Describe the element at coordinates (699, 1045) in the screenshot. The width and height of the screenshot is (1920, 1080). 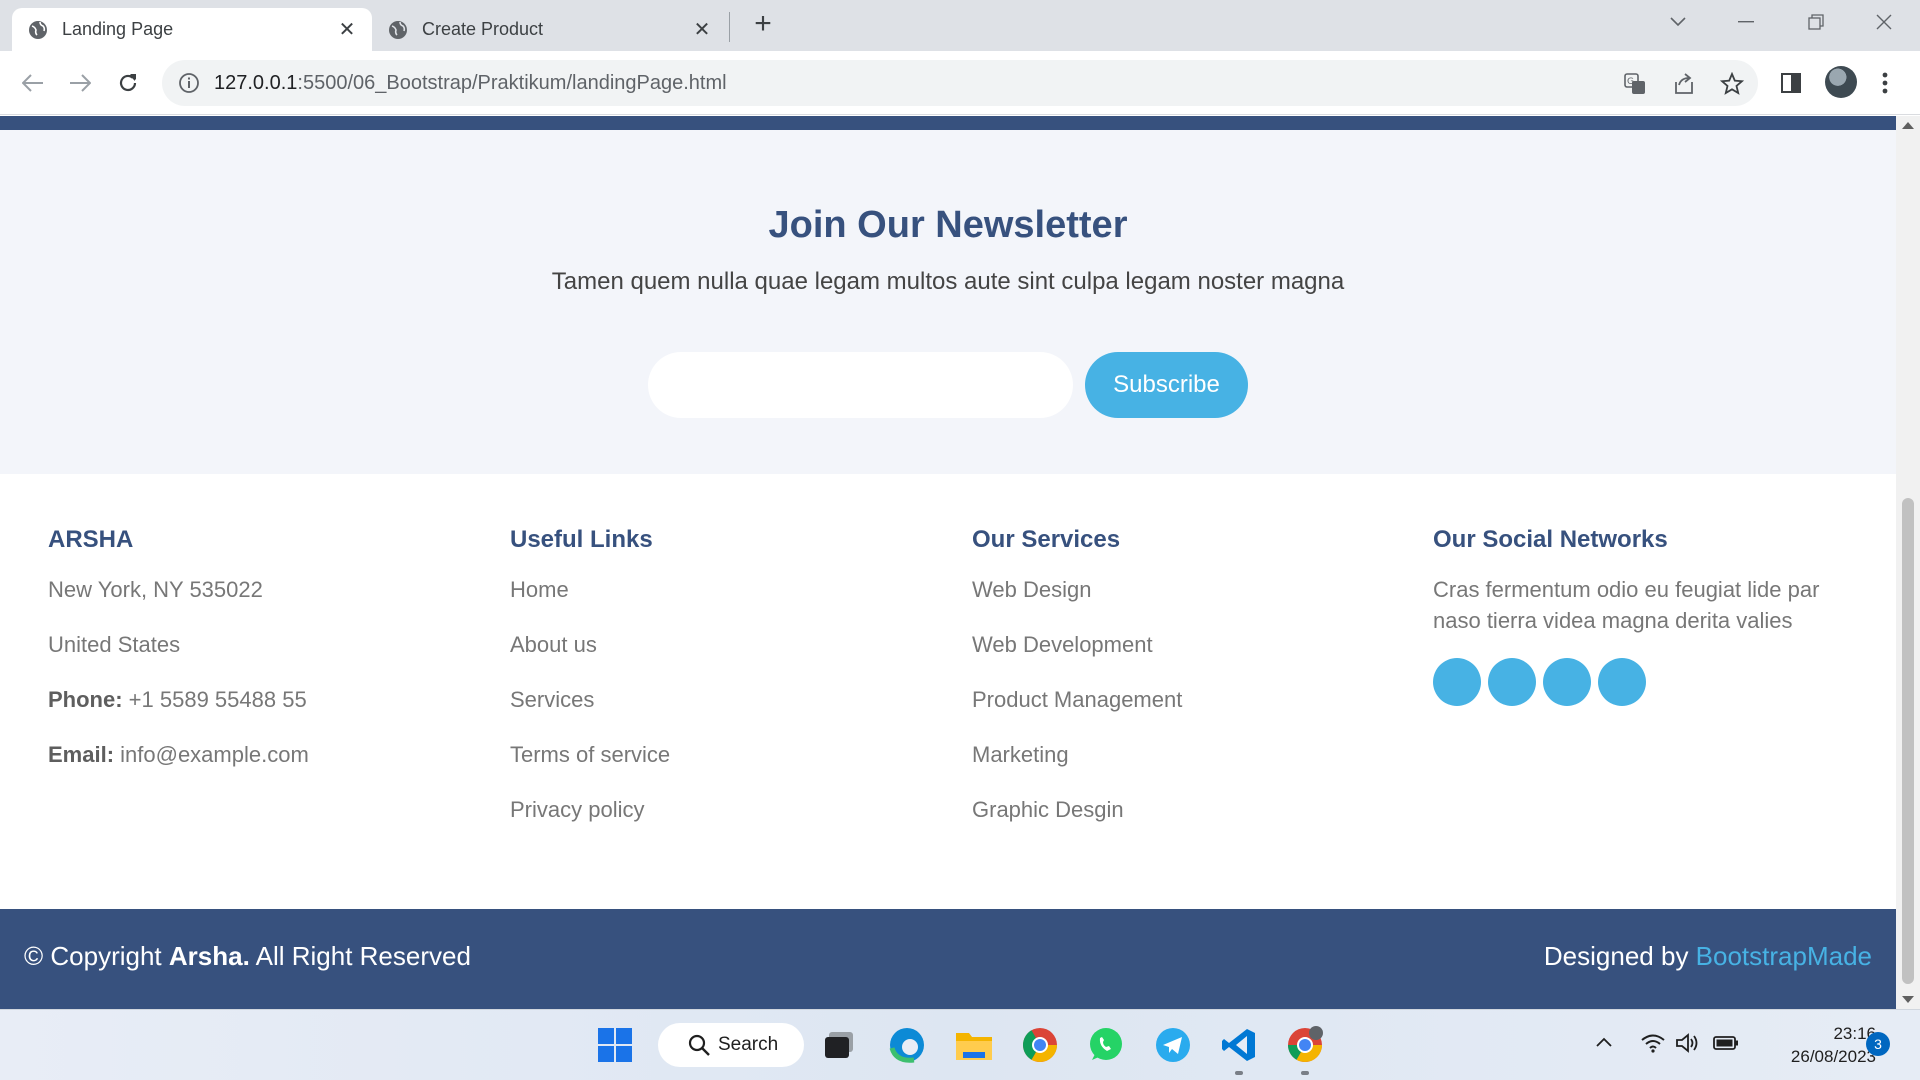
I see `search-icon` at that location.